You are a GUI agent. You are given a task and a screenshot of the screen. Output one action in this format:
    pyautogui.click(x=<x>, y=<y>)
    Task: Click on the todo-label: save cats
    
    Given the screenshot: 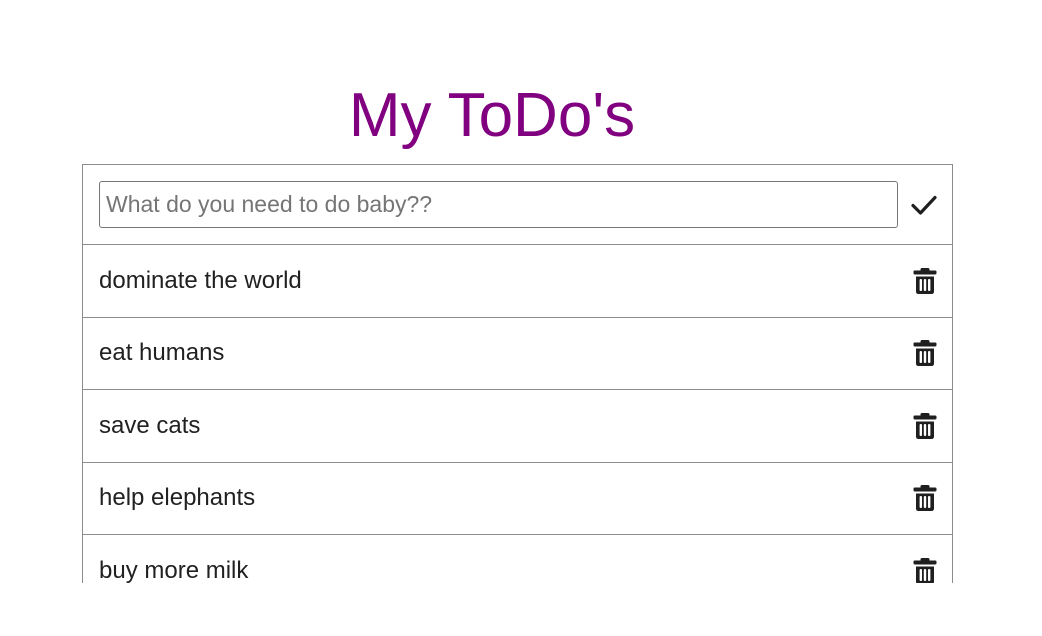 What is the action you would take?
    pyautogui.click(x=150, y=425)
    